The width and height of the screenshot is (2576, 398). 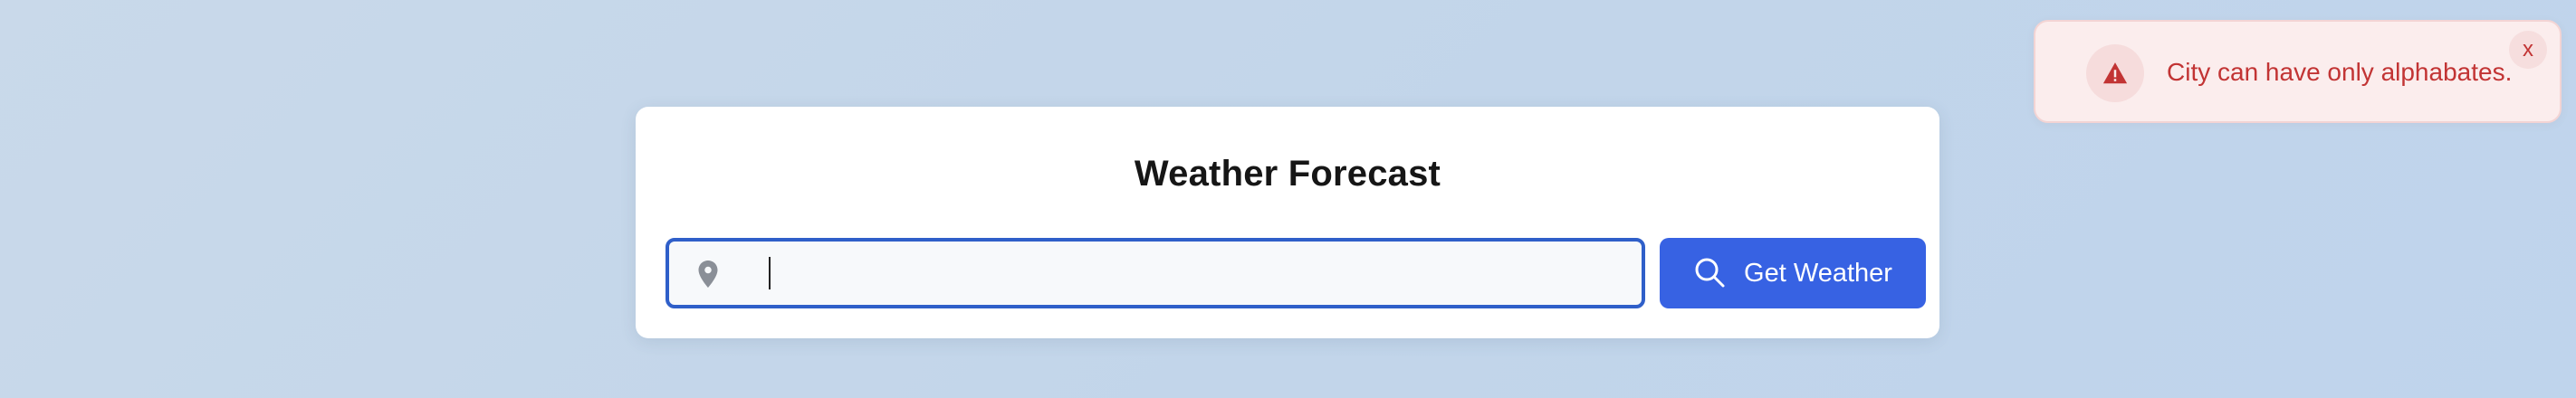 I want to click on close-toast-button: x, so click(x=2528, y=50).